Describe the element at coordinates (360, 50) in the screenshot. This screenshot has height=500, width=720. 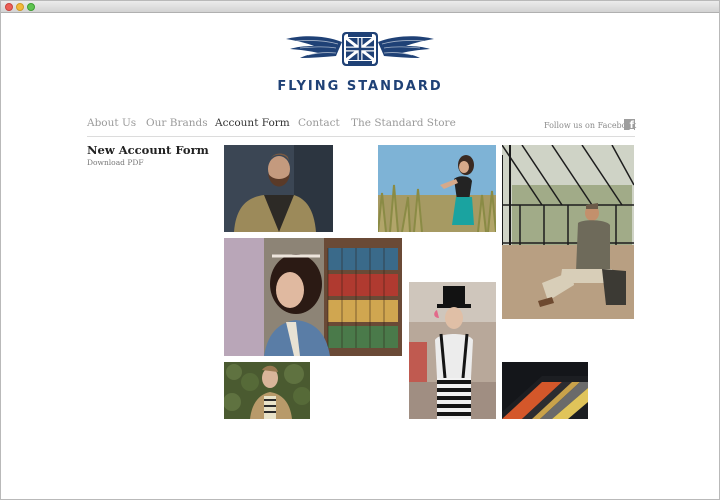
I see `flying-standard-logo-icon` at that location.